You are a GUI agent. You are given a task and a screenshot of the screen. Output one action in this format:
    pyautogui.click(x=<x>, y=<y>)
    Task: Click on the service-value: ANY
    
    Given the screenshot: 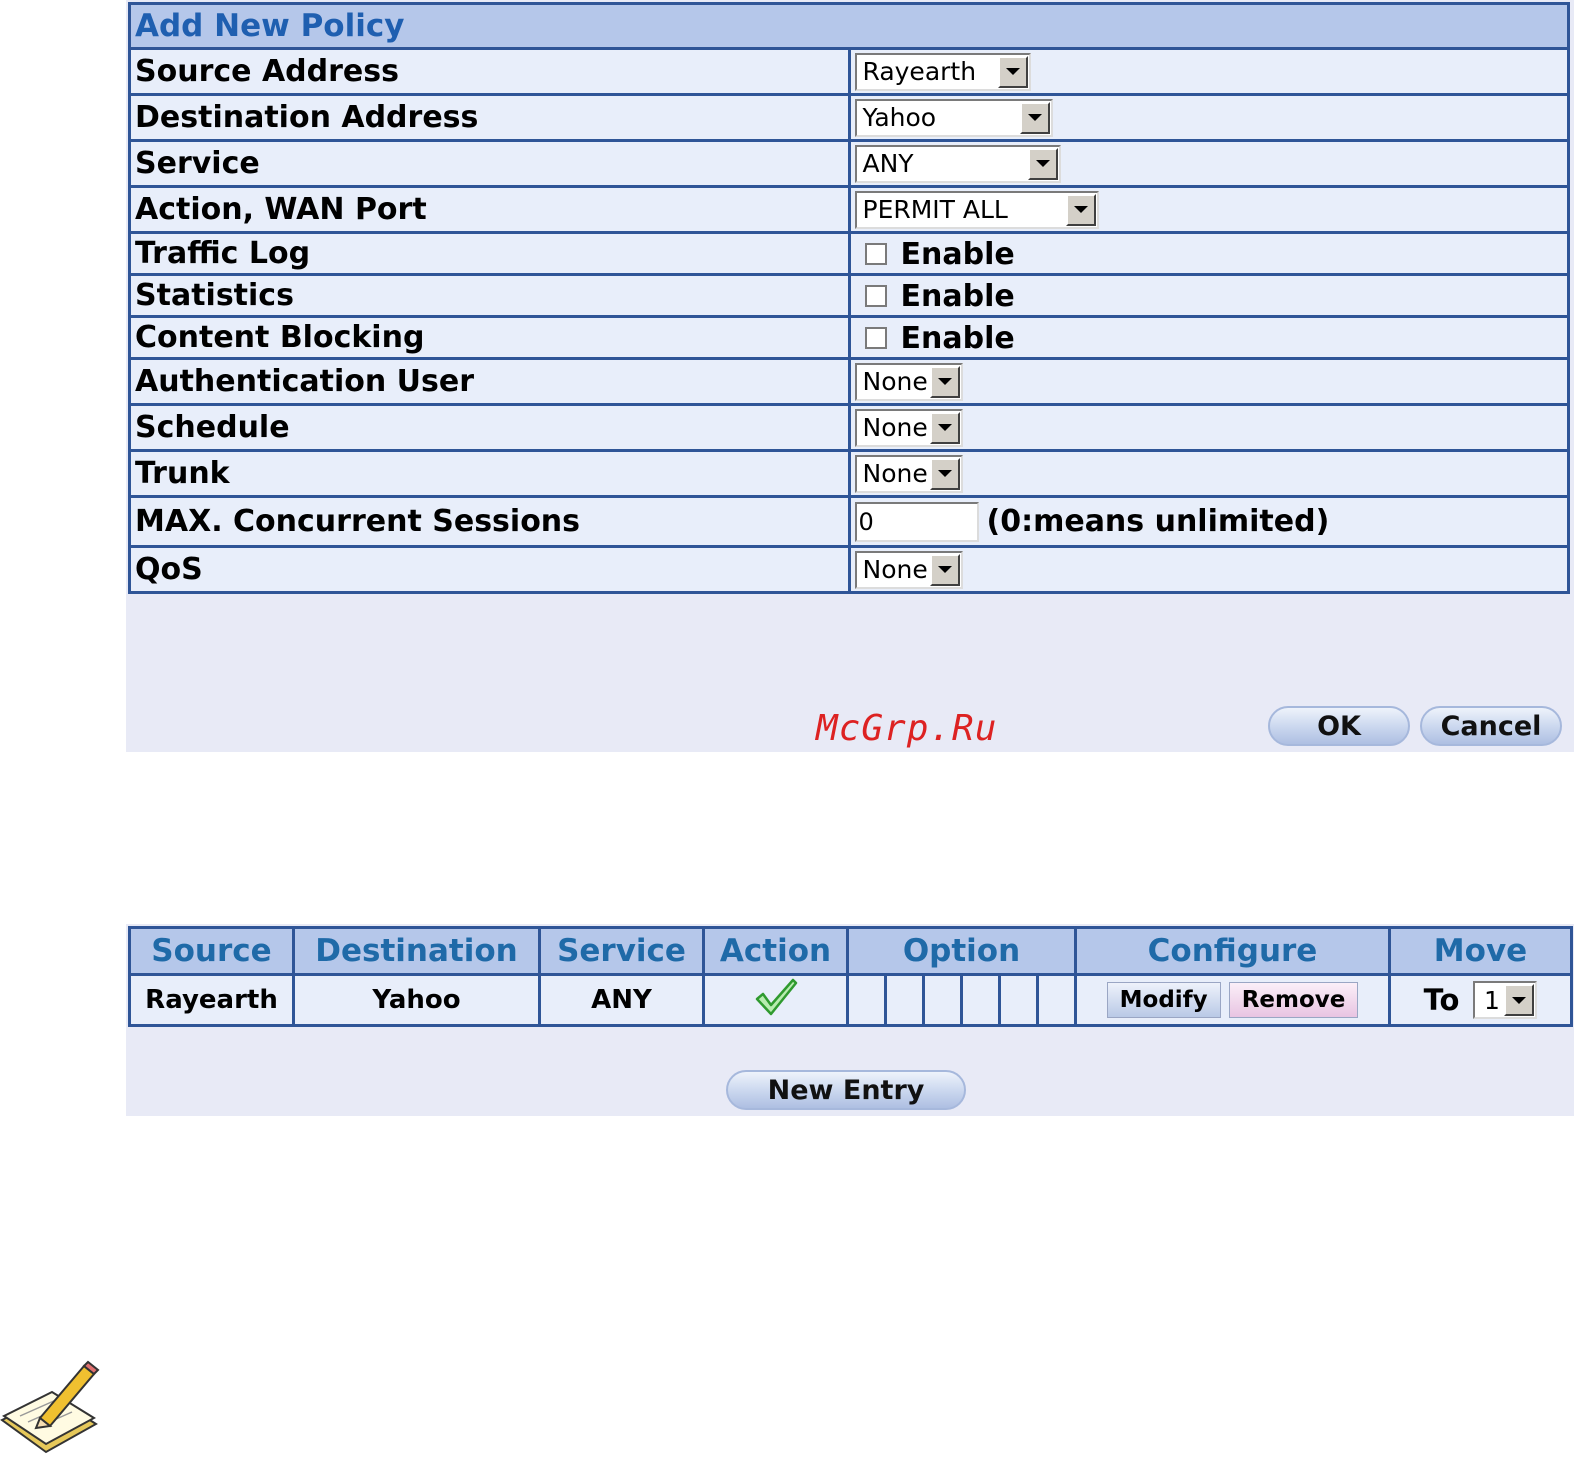 What is the action you would take?
    pyautogui.click(x=888, y=163)
    